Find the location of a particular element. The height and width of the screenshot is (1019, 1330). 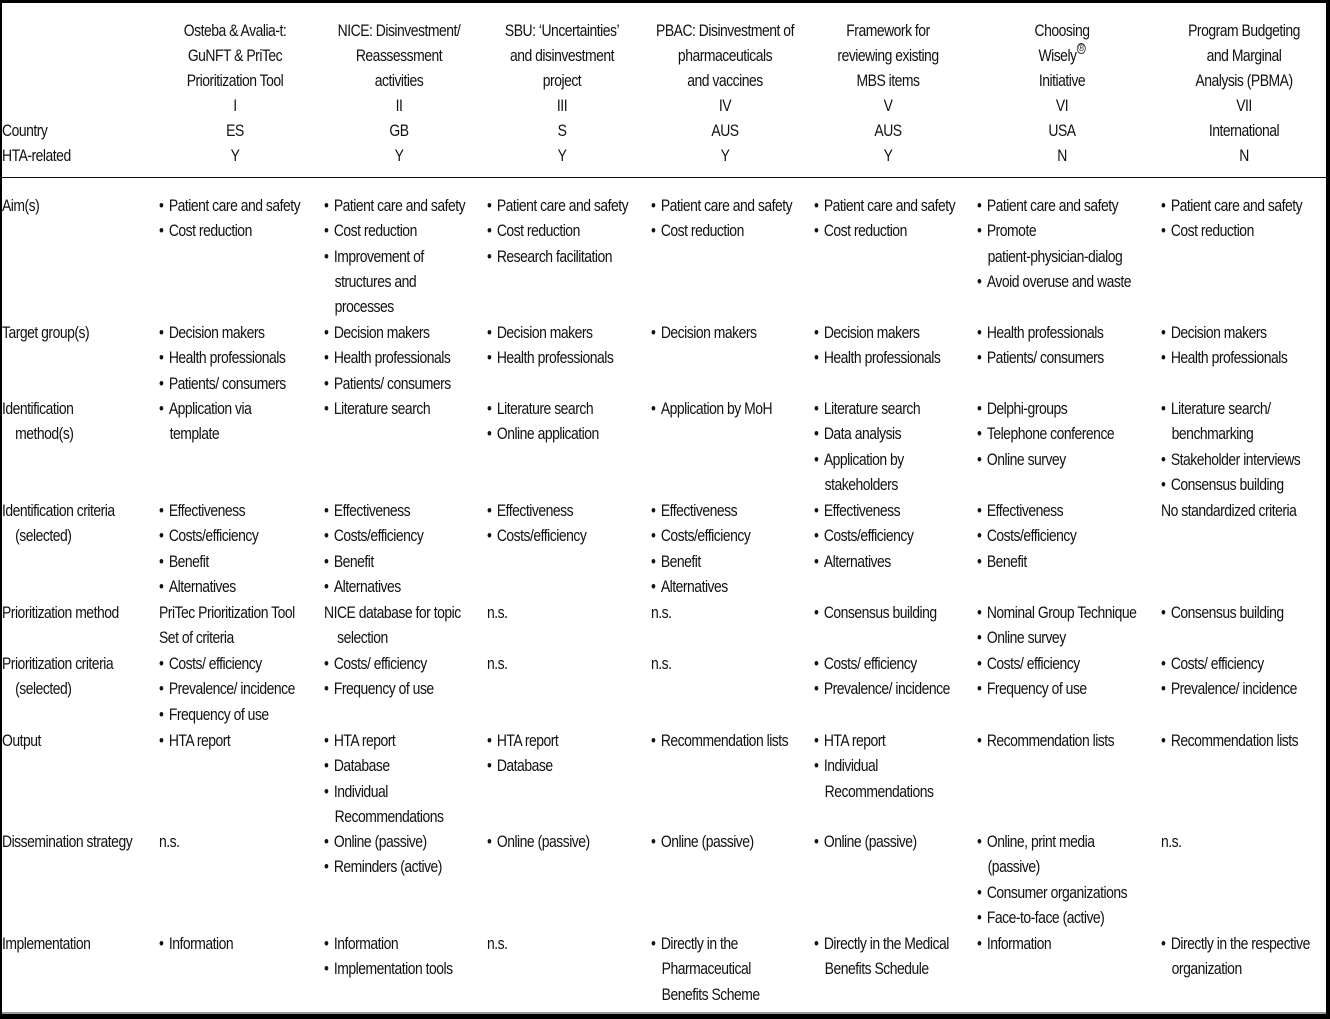

bullet-item-continuation: Benefits Schedule is located at coordinates (877, 969).